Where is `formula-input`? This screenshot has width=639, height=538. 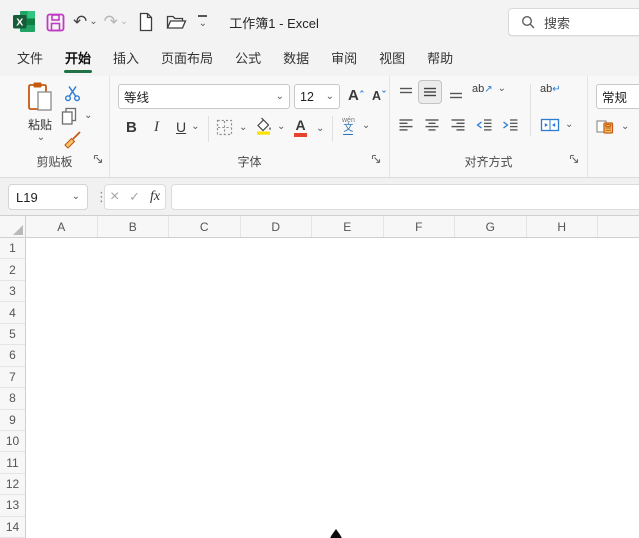
formula-input is located at coordinates (405, 197).